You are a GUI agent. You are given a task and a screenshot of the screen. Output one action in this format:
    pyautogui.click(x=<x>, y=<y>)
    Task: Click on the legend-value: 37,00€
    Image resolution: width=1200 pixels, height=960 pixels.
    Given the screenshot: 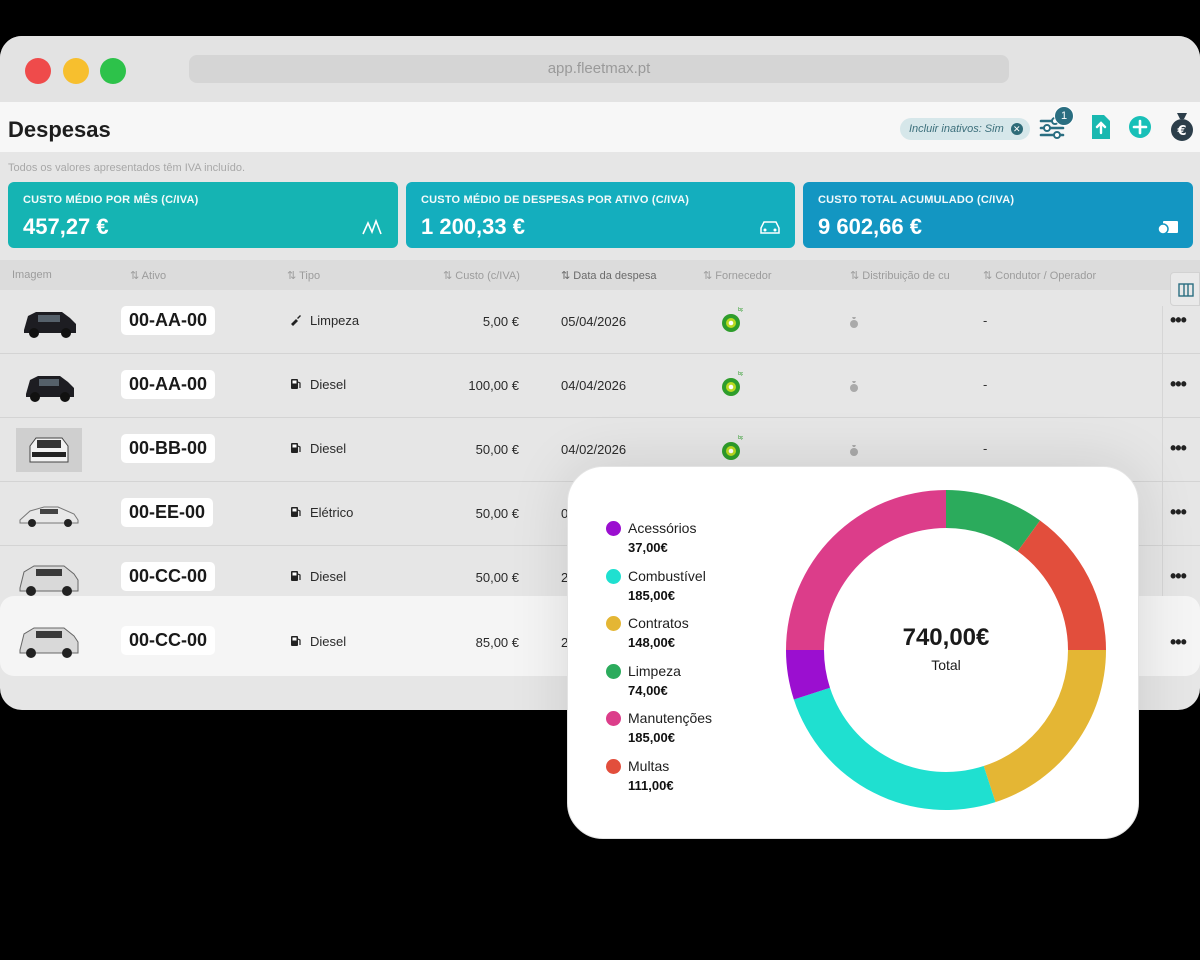 What is the action you would take?
    pyautogui.click(x=648, y=547)
    